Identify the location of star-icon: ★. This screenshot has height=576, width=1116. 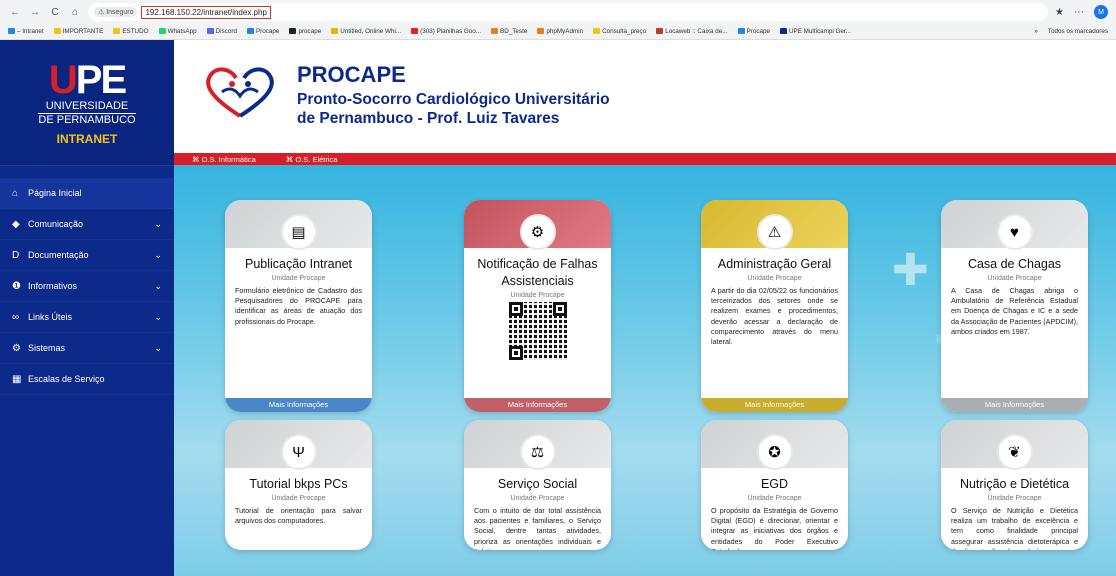
(1059, 12).